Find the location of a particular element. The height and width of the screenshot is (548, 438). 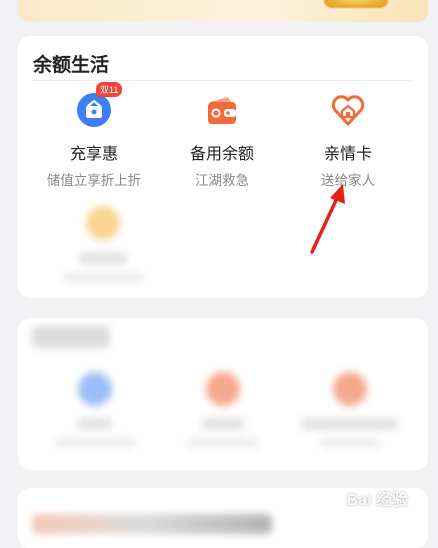

service-spare-balance: 备用余额 江湖救急 is located at coordinates (222, 140).